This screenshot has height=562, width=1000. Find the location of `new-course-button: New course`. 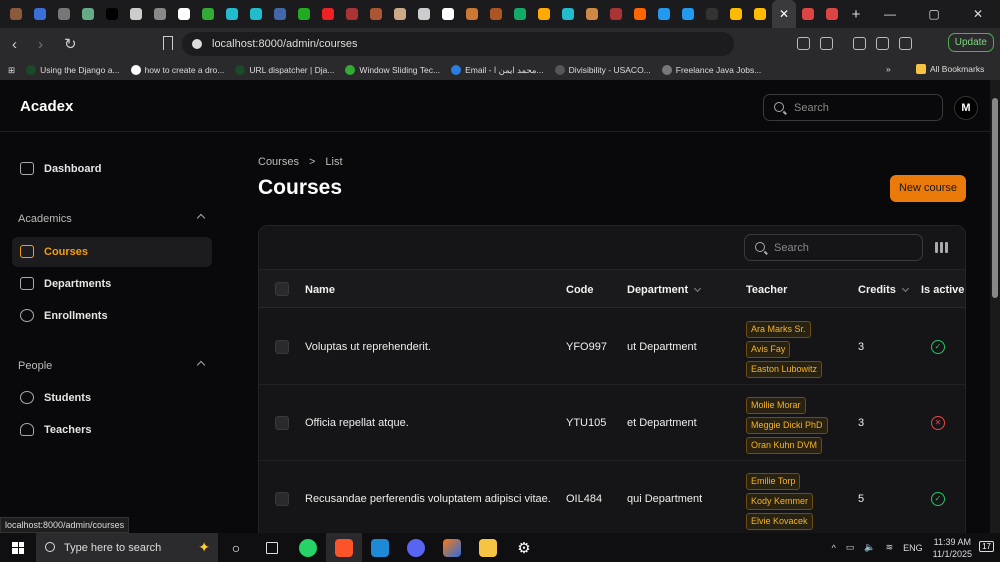

new-course-button: New course is located at coordinates (928, 188).